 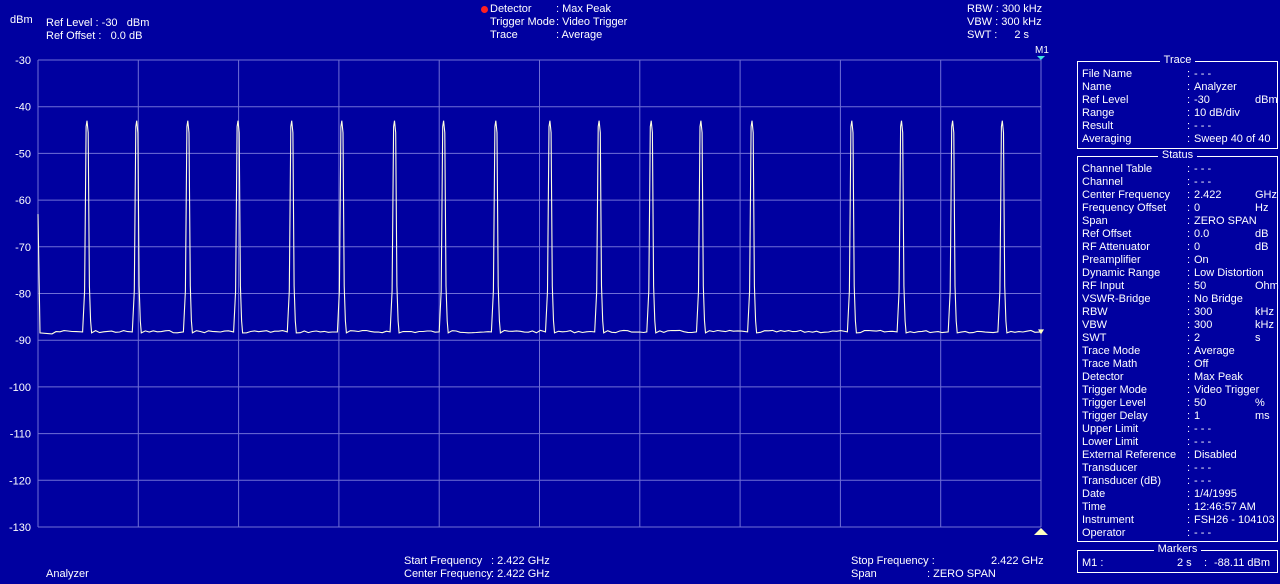 I want to click on status-info-row-key: Time, so click(x=1094, y=507).